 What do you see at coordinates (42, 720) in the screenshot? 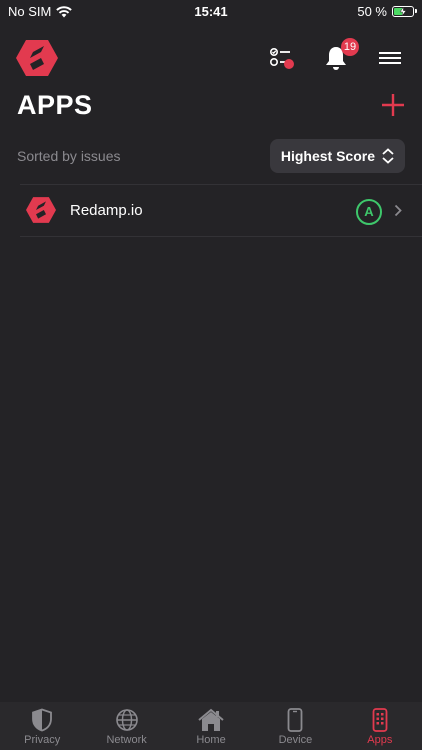
I see `shield-icon` at bounding box center [42, 720].